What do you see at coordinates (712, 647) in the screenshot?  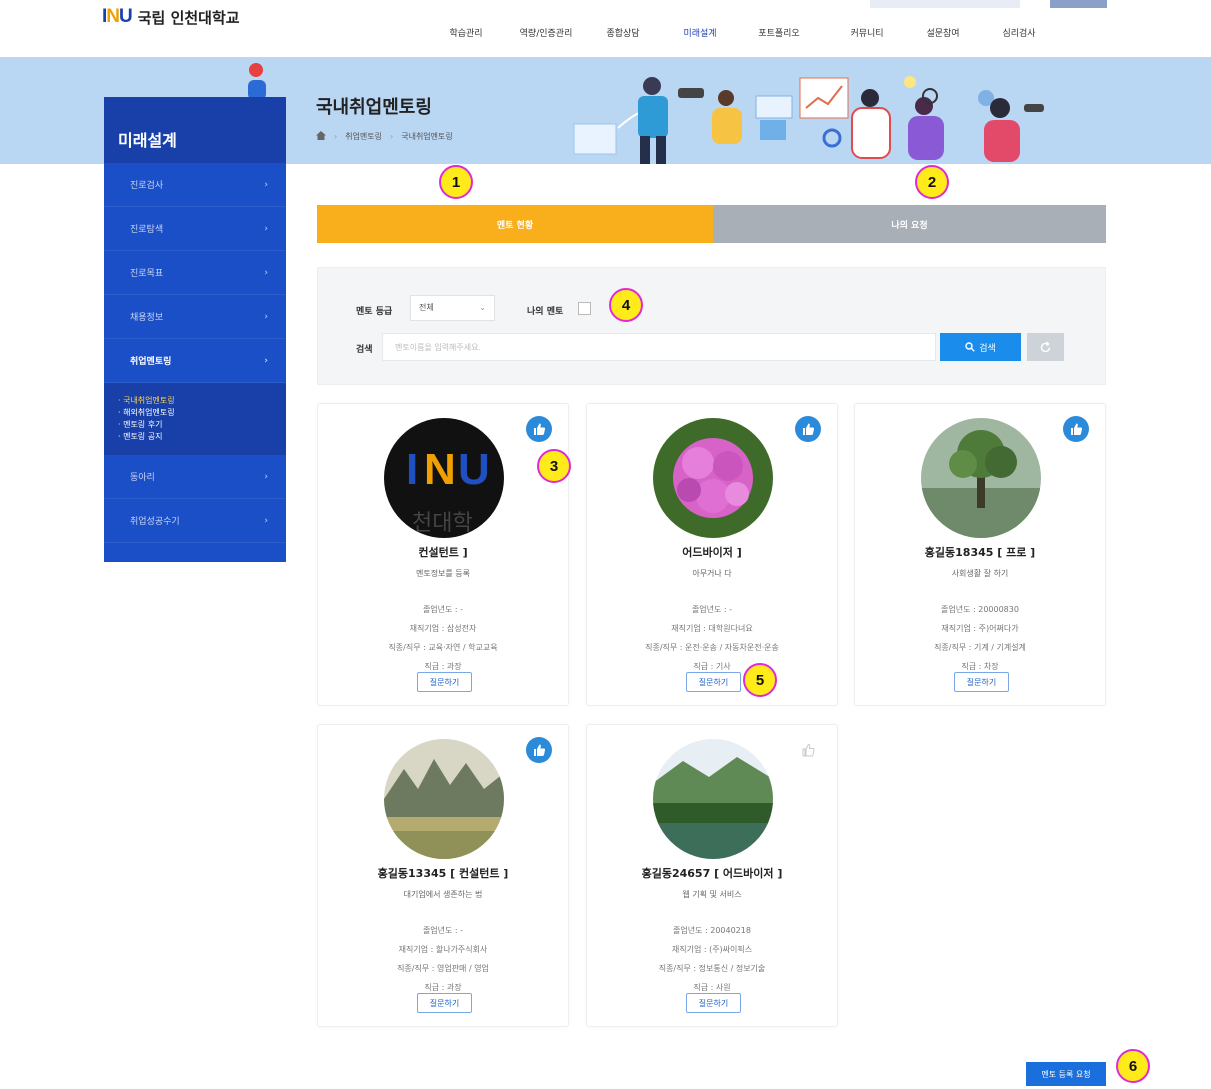 I see `mentor-job: 직종/직무 : 운전·운송 / 자동차운전·운송` at bounding box center [712, 647].